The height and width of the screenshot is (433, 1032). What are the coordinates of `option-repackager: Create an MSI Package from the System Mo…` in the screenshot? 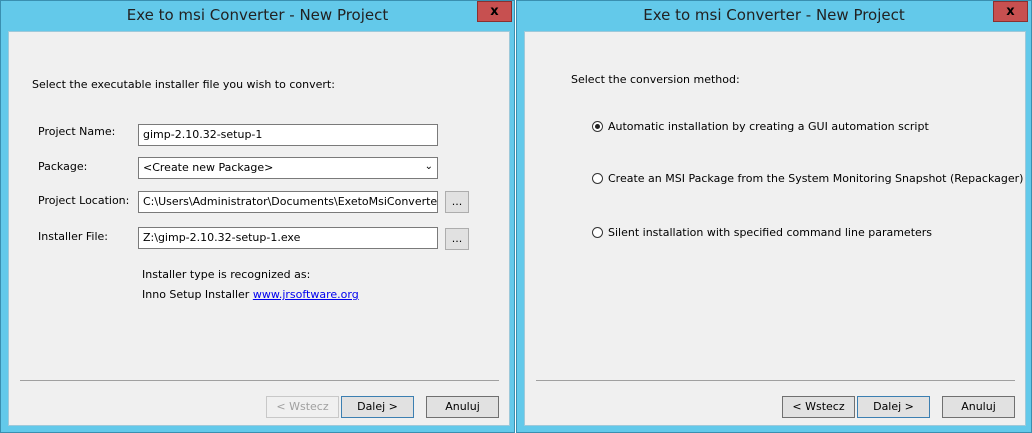 It's located at (807, 178).